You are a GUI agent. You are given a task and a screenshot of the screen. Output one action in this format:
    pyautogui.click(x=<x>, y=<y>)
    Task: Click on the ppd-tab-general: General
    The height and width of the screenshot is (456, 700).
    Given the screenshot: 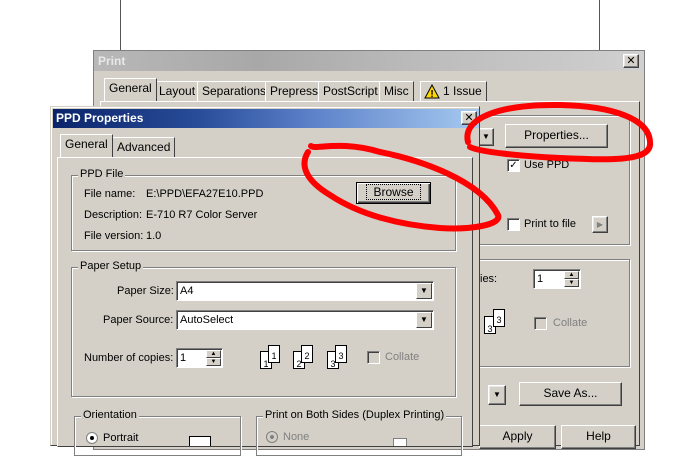 What is the action you would take?
    pyautogui.click(x=86, y=145)
    